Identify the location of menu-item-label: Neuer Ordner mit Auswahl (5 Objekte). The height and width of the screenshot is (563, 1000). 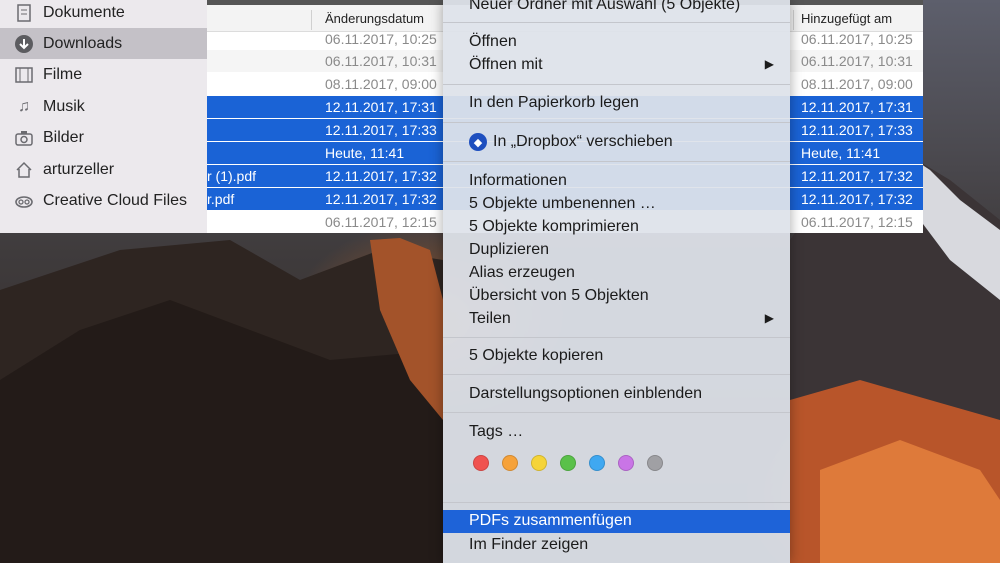
(605, 6).